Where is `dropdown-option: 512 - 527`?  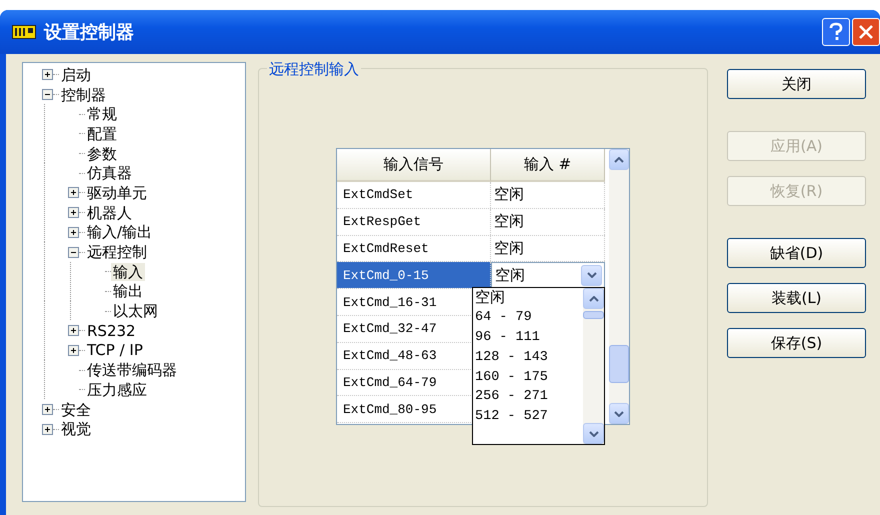
dropdown-option: 512 - 527 is located at coordinates (528, 416).